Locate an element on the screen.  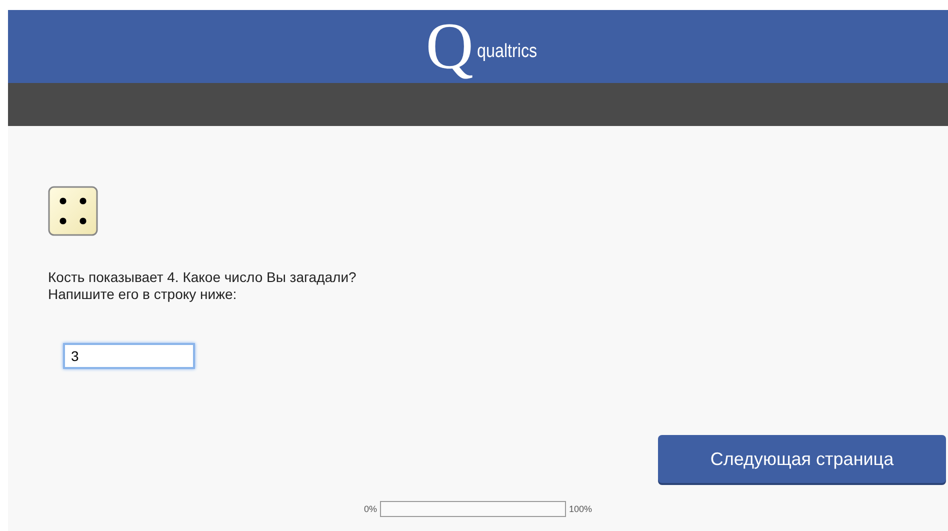
logo-word: qualtrics is located at coordinates (507, 52).